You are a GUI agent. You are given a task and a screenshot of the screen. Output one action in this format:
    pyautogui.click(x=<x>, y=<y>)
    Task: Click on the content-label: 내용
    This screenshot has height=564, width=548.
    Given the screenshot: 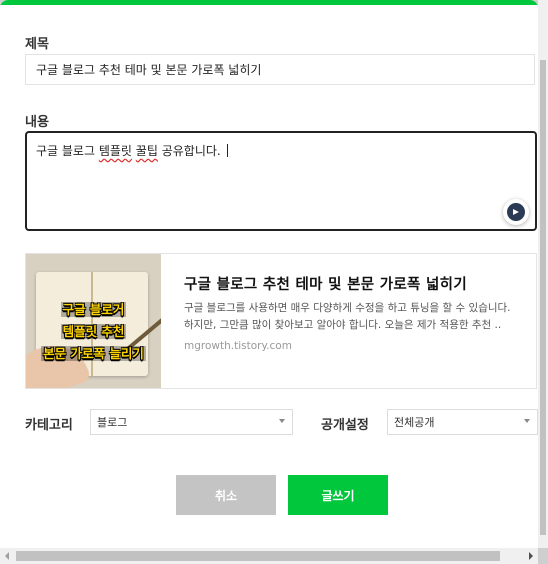 What is the action you would take?
    pyautogui.click(x=37, y=122)
    